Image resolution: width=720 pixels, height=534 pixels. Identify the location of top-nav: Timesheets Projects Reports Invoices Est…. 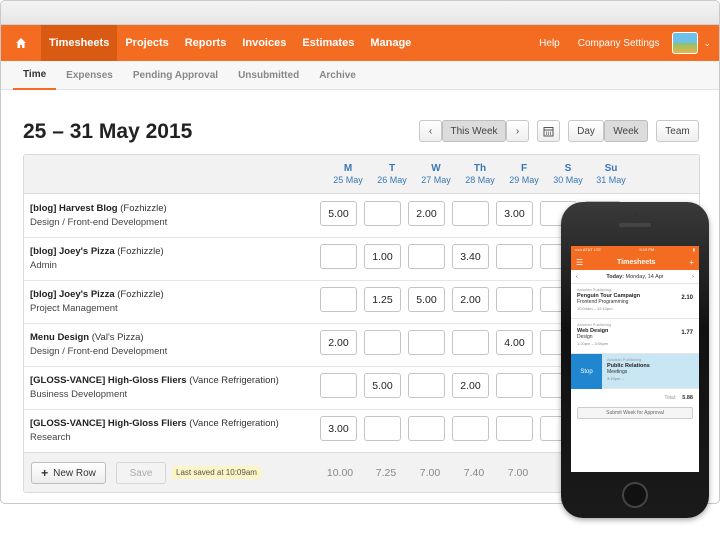
(360, 43).